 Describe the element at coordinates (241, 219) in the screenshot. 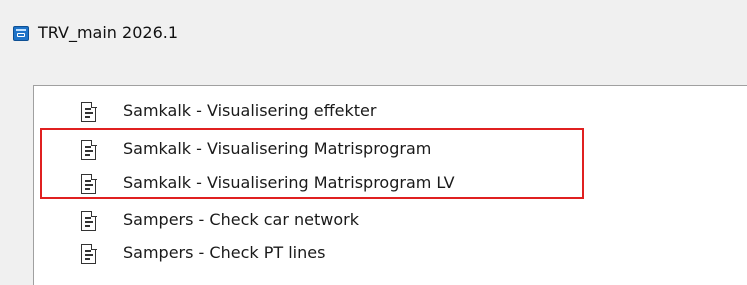

I see `tree-item-label: Sampers - Check car network` at that location.